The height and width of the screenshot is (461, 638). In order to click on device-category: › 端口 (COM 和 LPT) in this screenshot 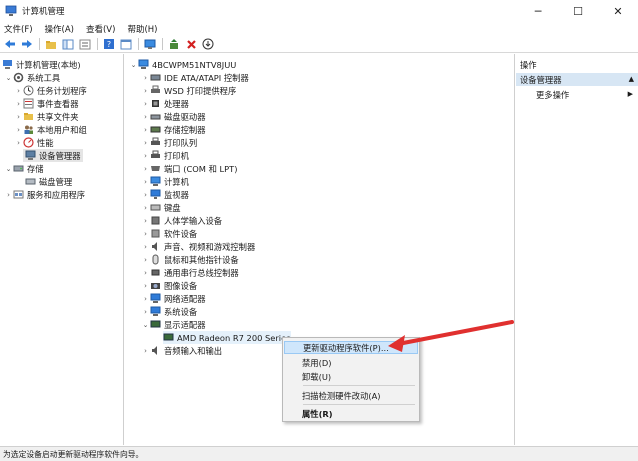, I will do `click(189, 168)`.